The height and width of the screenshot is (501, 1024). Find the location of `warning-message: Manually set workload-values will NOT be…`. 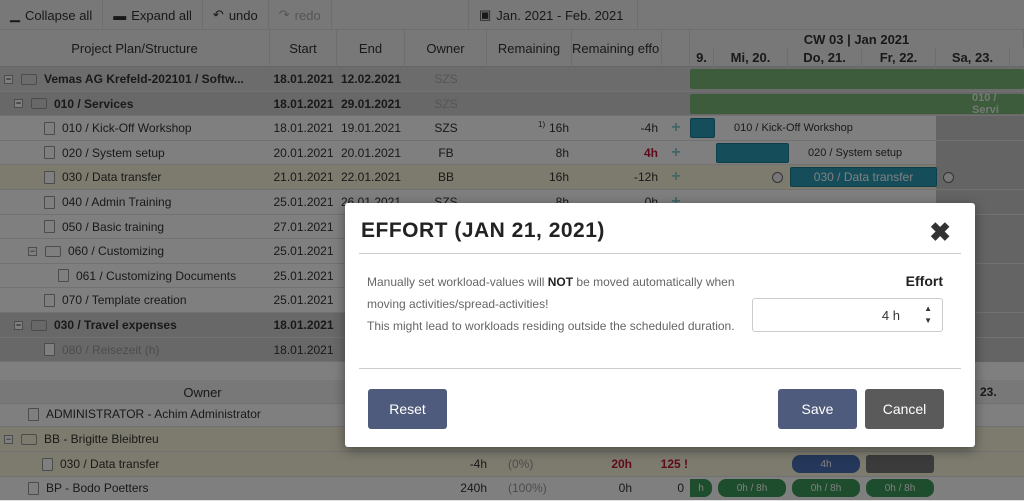

warning-message: Manually set workload-values will NOT be… is located at coordinates (551, 304).